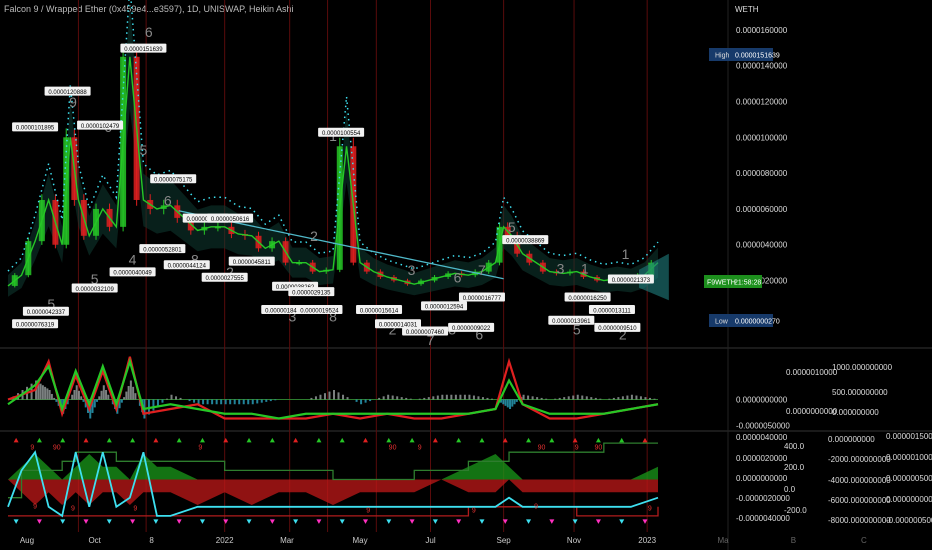  Describe the element at coordinates (360, 540) in the screenshot. I see `x-tick-label: May` at that location.